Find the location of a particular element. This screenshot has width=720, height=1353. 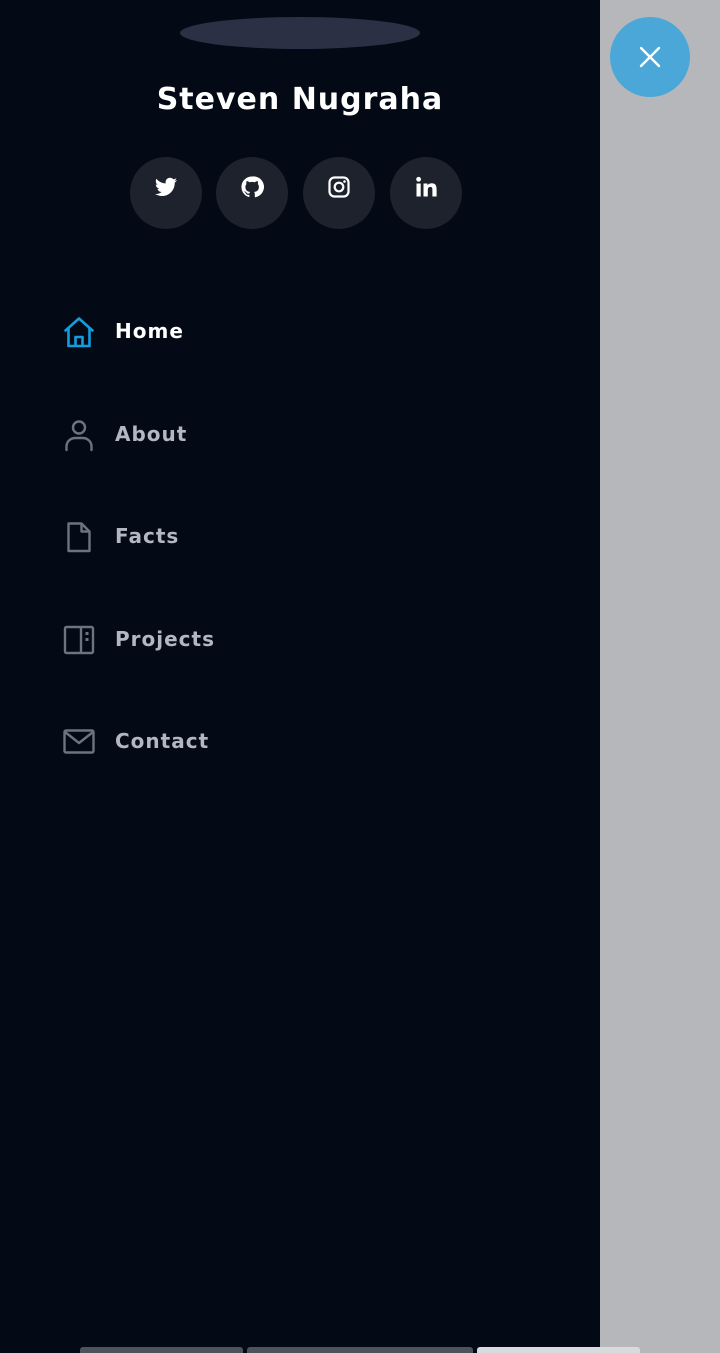

close-icon is located at coordinates (650, 57).